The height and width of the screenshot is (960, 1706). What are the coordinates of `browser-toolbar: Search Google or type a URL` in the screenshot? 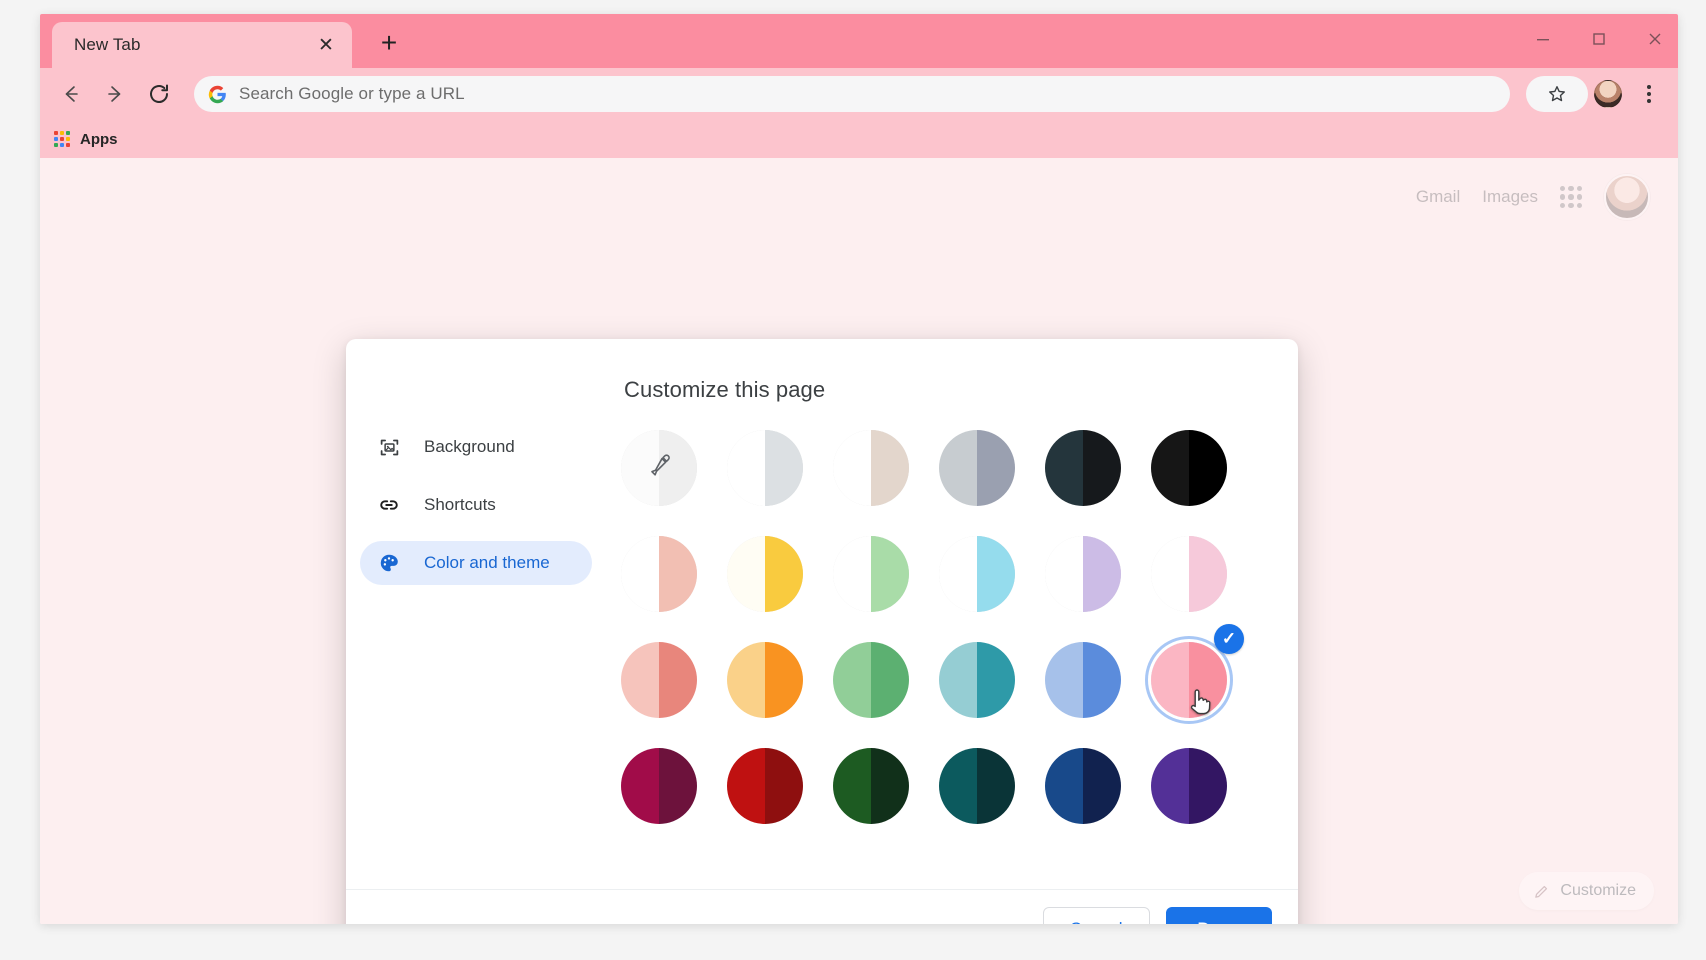 It's located at (859, 94).